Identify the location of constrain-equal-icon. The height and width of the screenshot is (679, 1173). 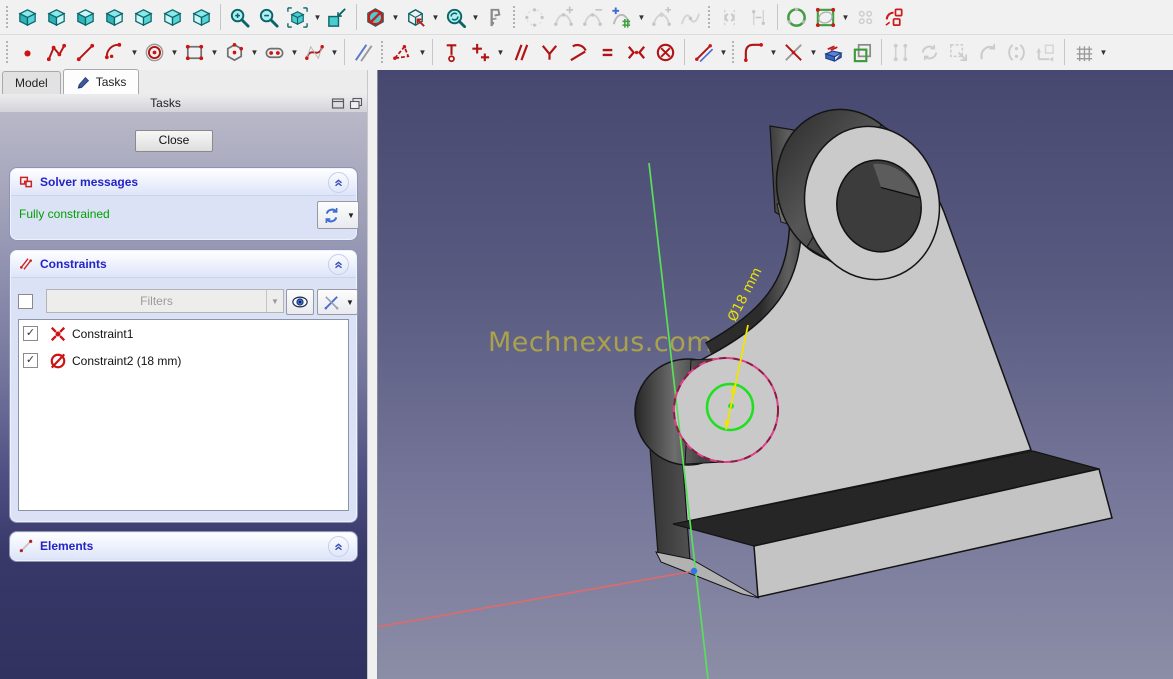
(607, 52).